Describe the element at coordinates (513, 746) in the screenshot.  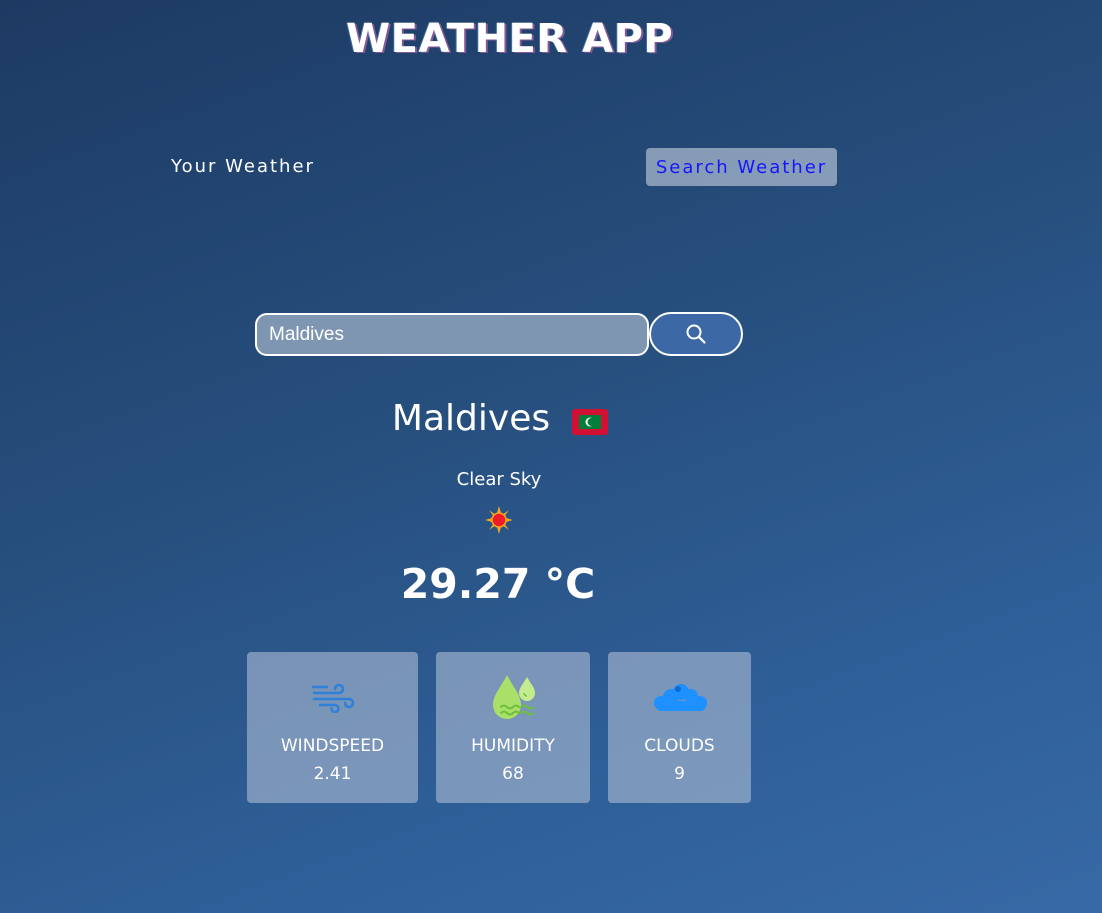
I see `humidity-label: HUMIDITY` at that location.